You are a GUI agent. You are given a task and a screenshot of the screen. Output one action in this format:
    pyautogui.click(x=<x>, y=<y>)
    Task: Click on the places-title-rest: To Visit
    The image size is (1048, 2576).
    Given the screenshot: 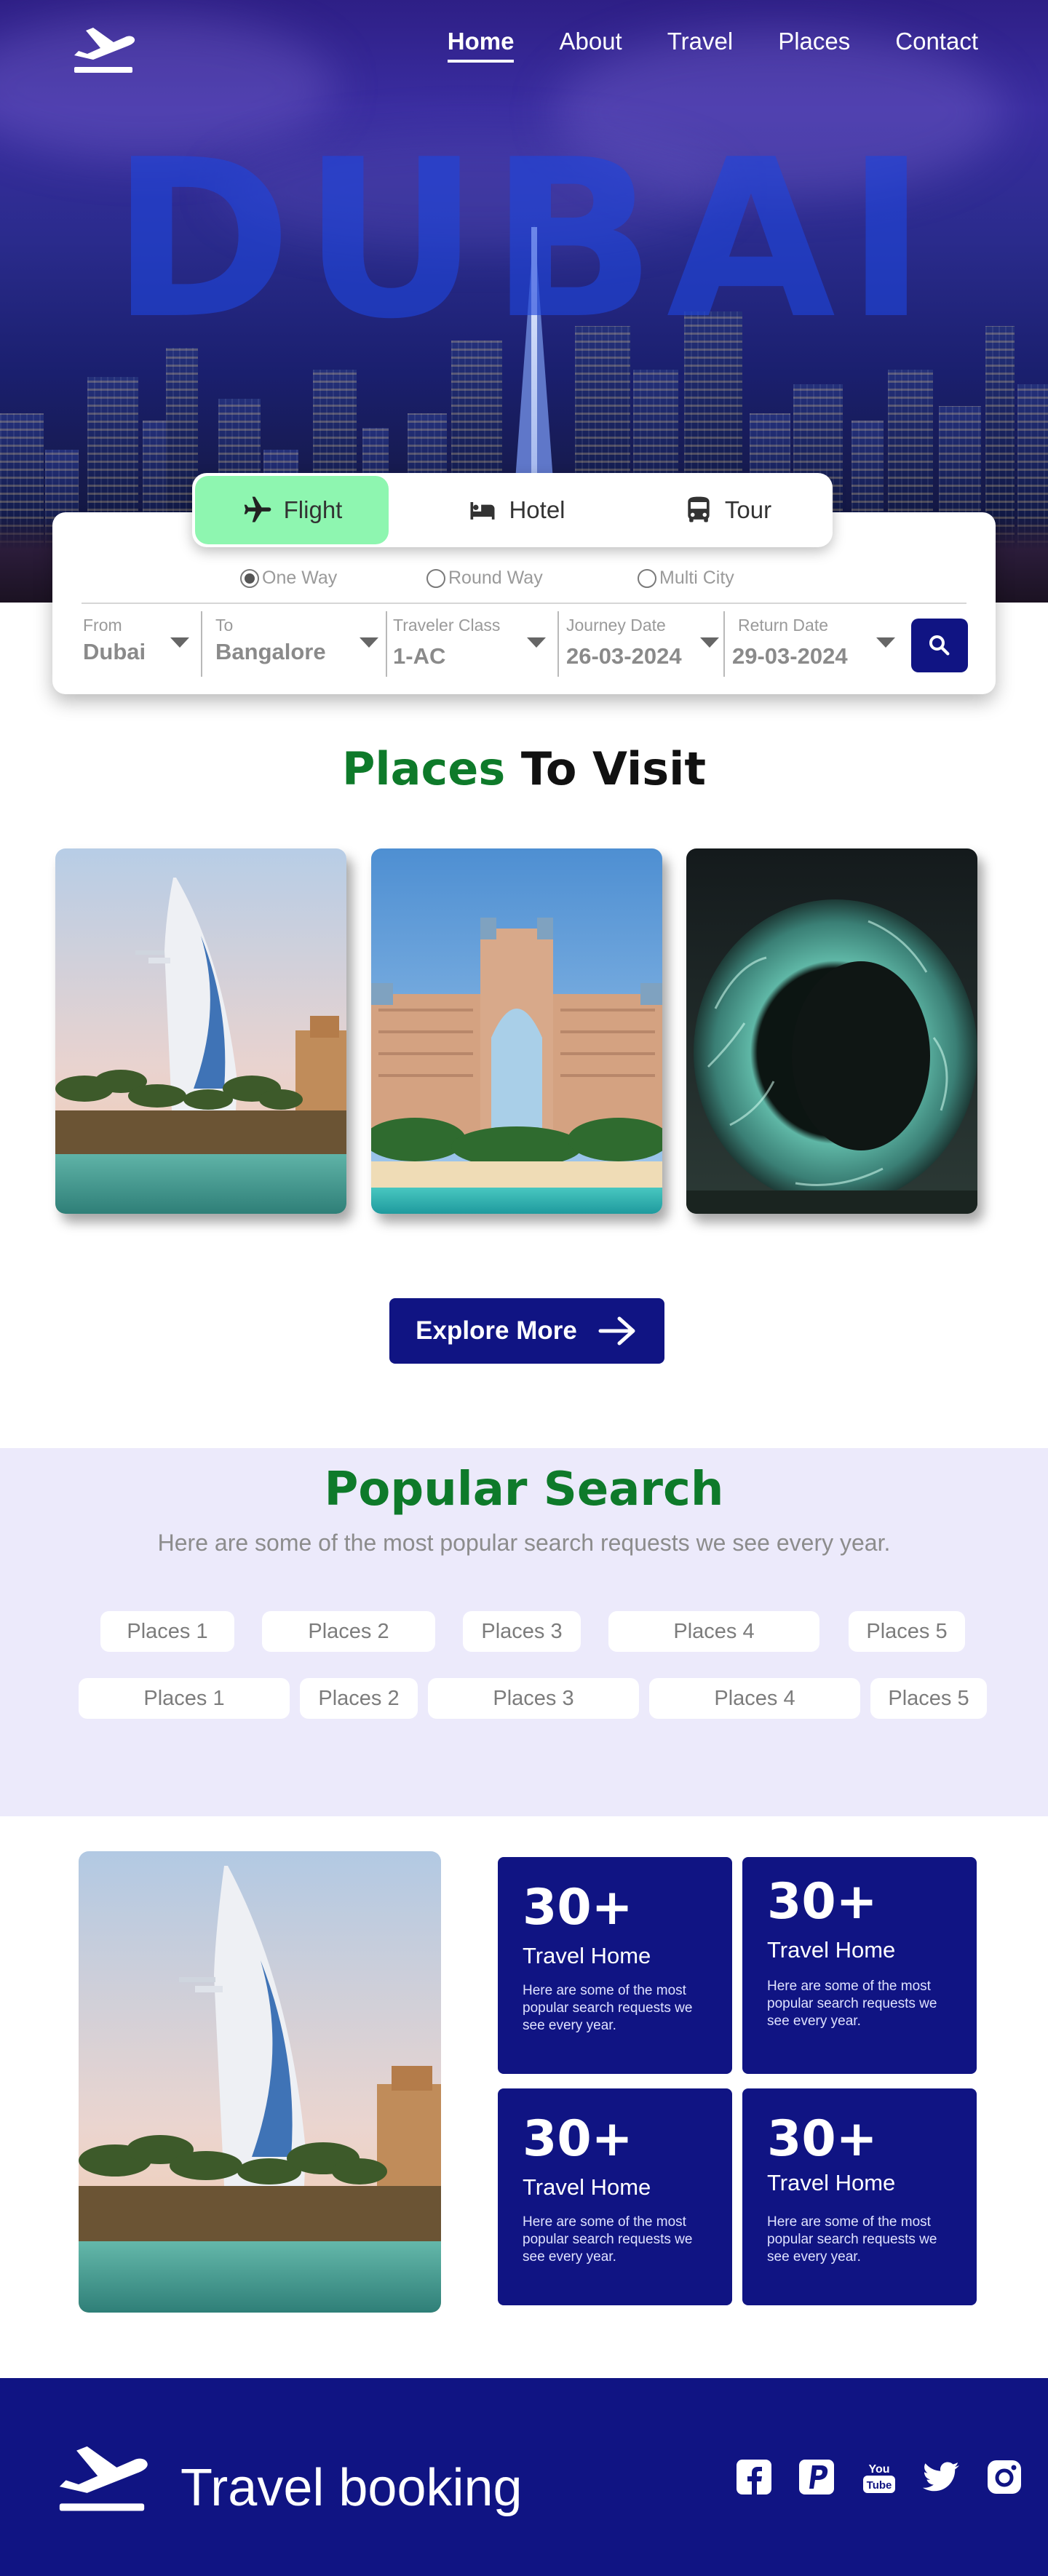 What is the action you would take?
    pyautogui.click(x=605, y=769)
    